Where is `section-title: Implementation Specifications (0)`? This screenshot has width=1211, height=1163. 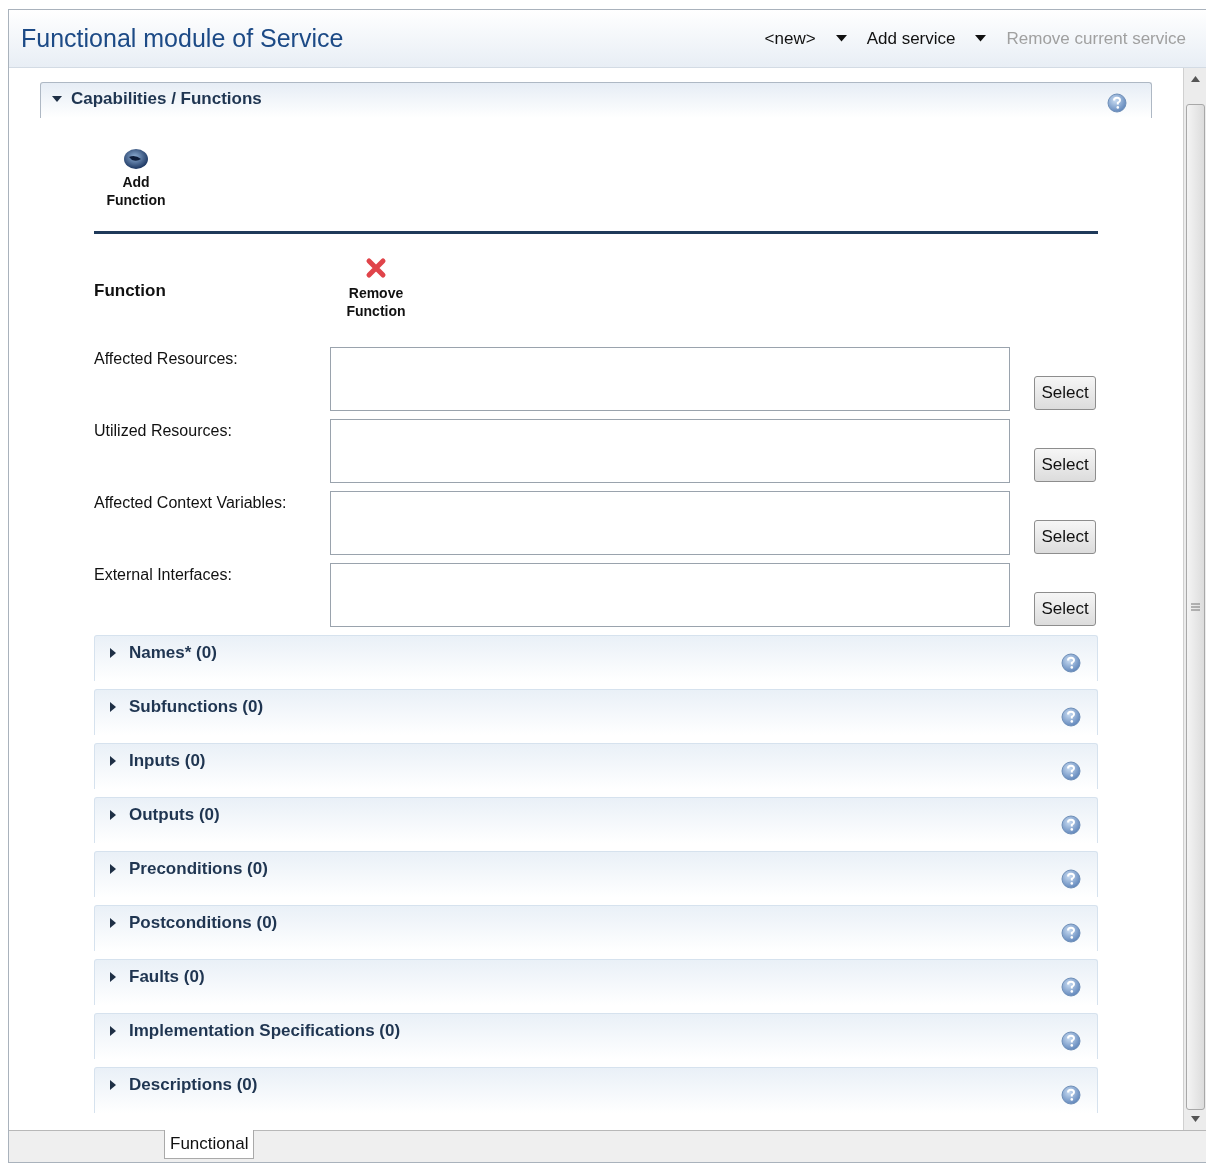 section-title: Implementation Specifications (0) is located at coordinates (265, 1031).